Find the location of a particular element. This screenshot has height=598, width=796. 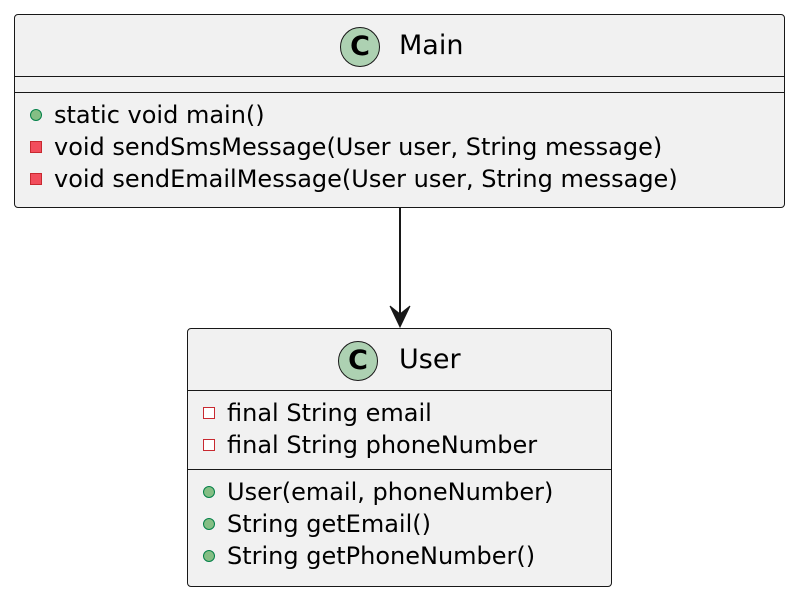

method-row: String getPhoneNumber() is located at coordinates (399, 556).